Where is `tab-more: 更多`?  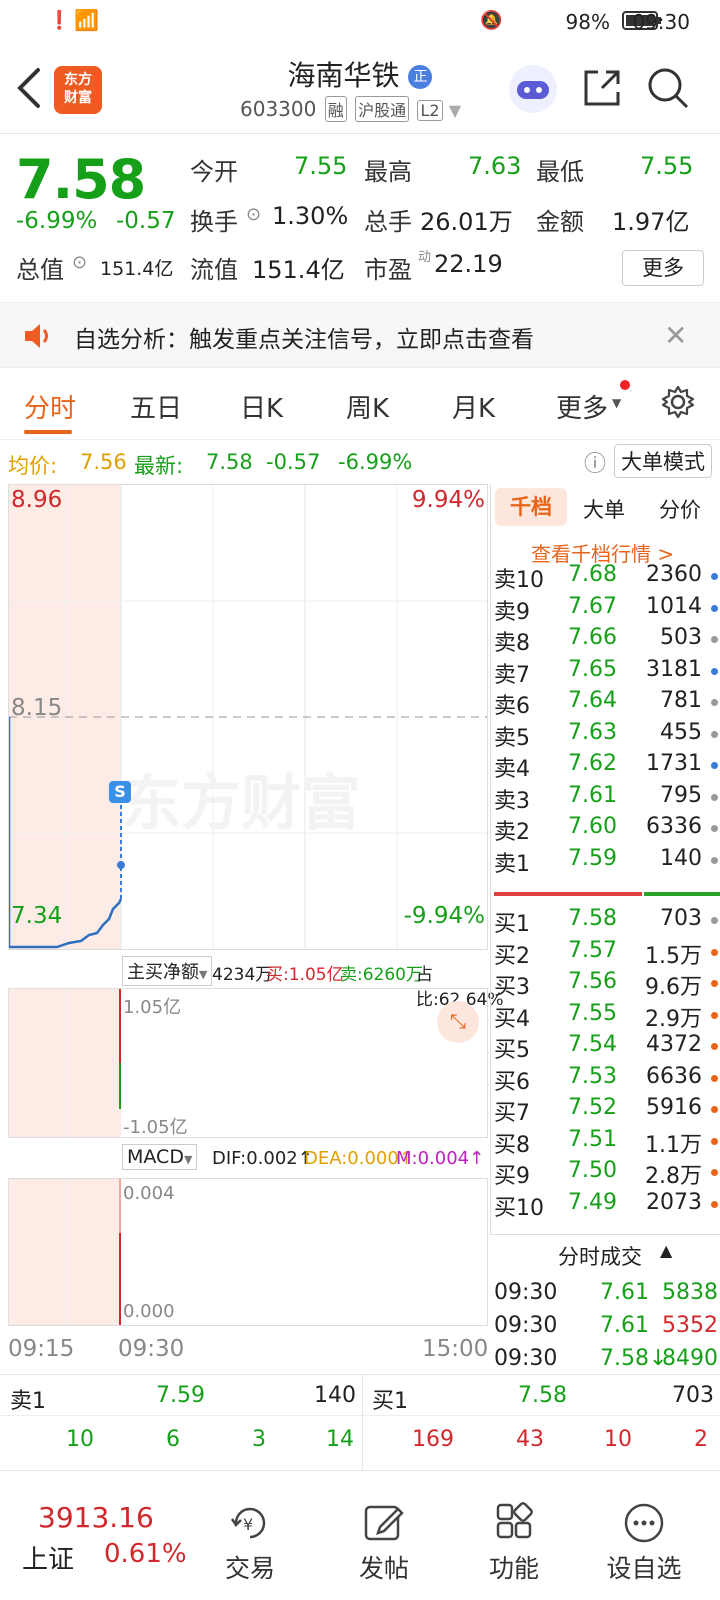 tab-more: 更多 is located at coordinates (582, 406).